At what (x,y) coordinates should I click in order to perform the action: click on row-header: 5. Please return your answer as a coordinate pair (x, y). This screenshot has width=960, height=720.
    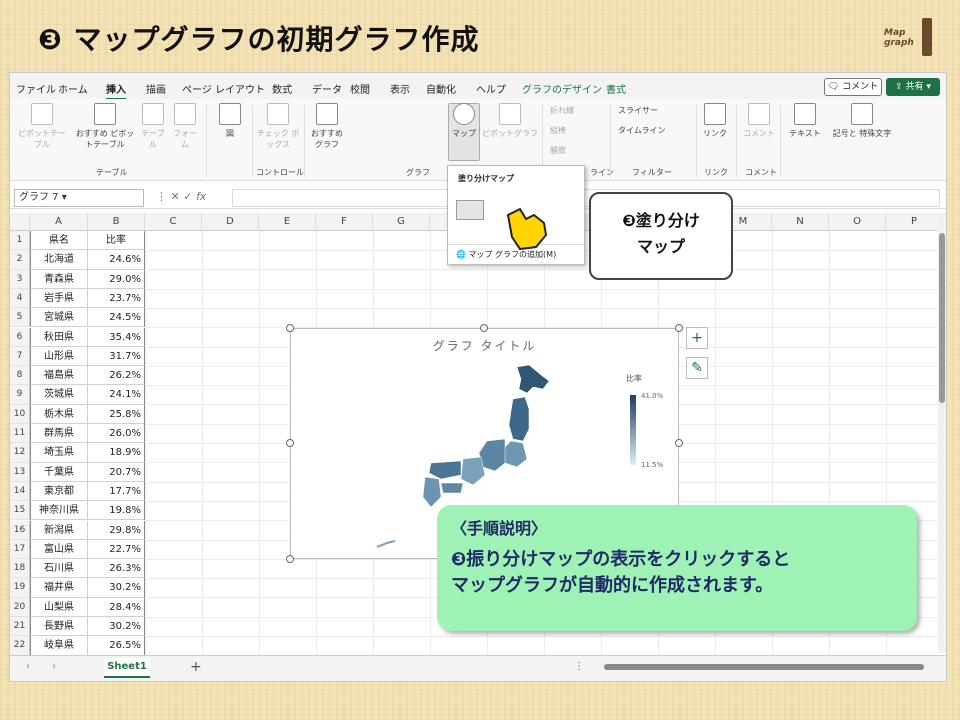
    Looking at the image, I should click on (20, 318).